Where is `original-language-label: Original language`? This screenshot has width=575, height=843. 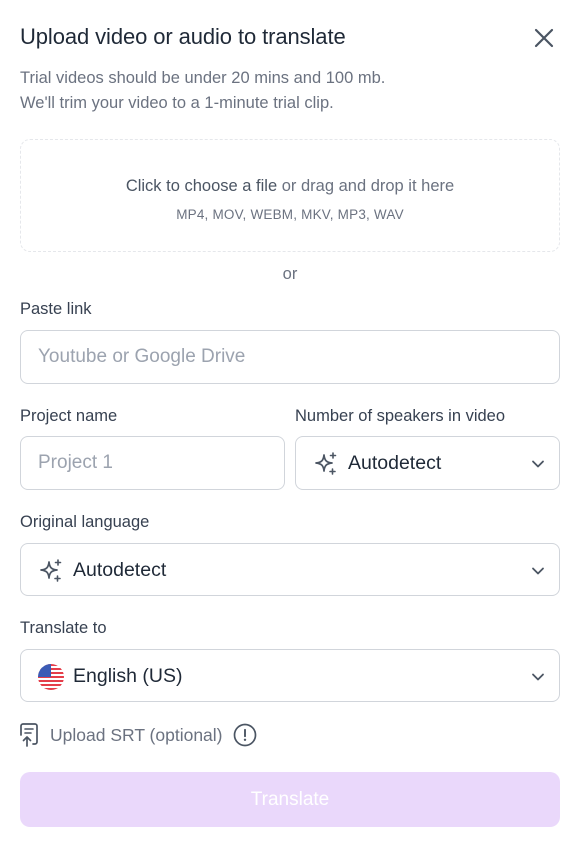 original-language-label: Original language is located at coordinates (85, 522).